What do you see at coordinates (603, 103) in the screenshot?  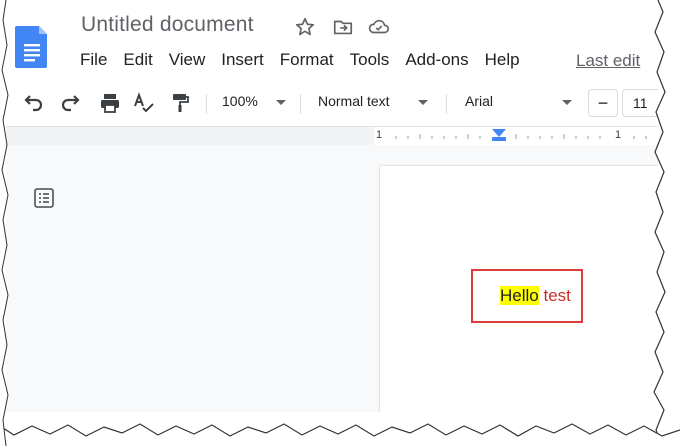 I see `decrease-font-size-button: −` at bounding box center [603, 103].